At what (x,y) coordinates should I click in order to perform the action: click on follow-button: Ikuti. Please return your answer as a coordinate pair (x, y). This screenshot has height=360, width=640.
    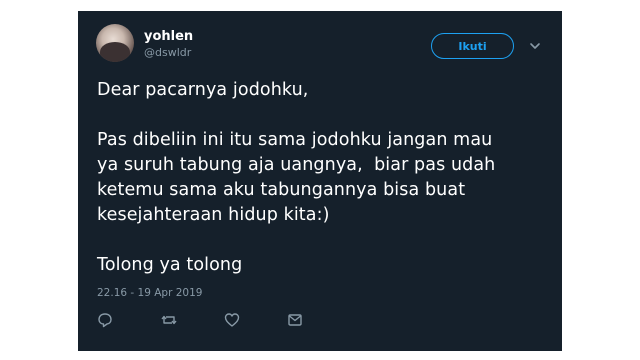
    Looking at the image, I should click on (472, 46).